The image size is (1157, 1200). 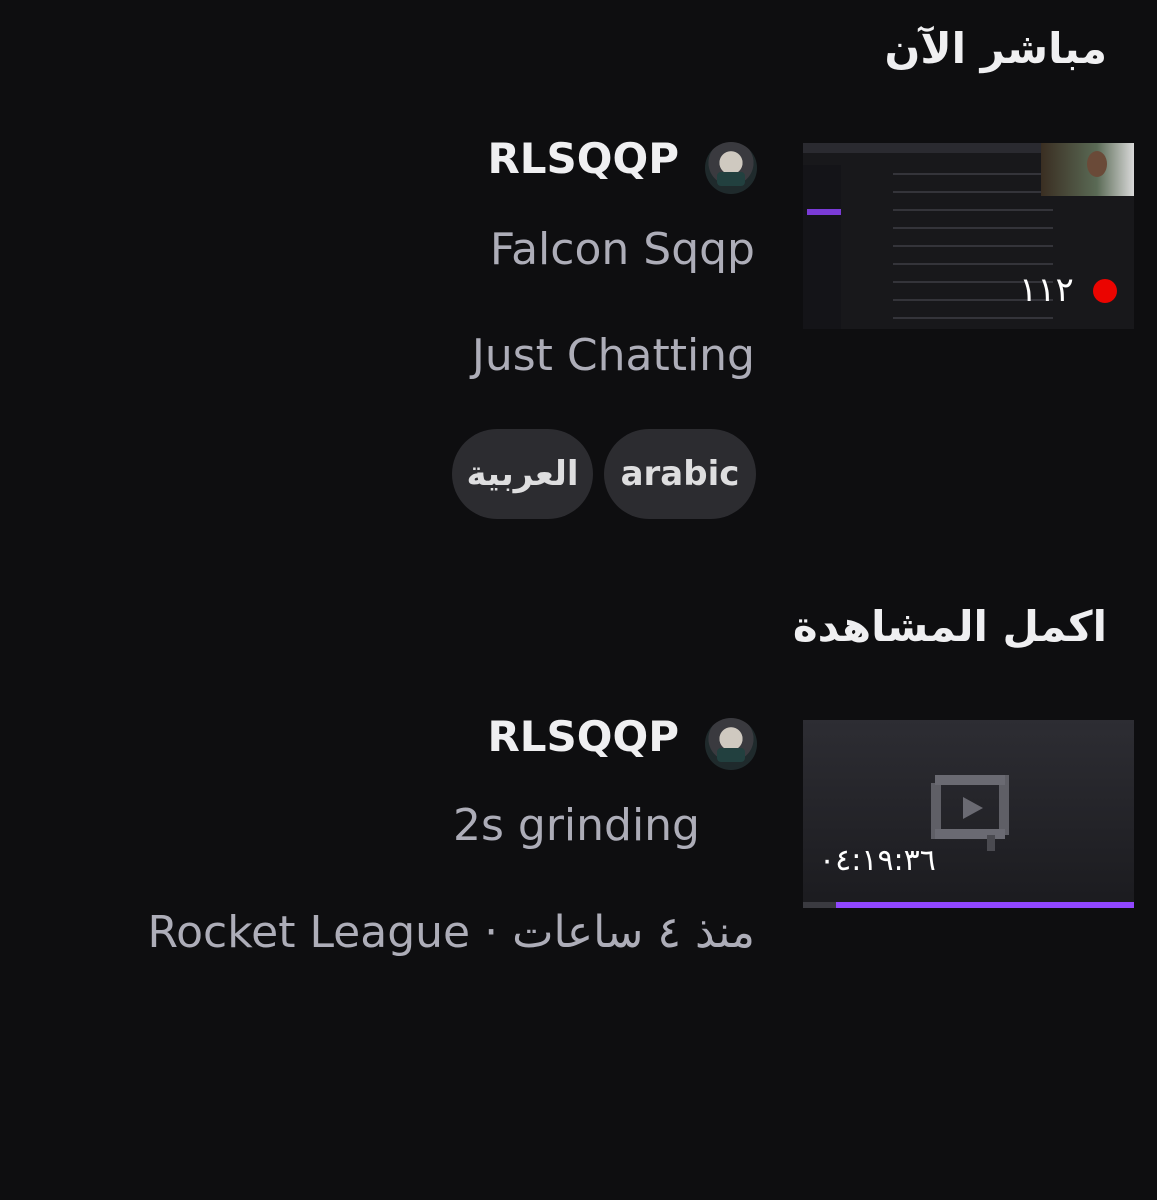 What do you see at coordinates (613, 355) in the screenshot?
I see `stream-category: Just Chatting` at bounding box center [613, 355].